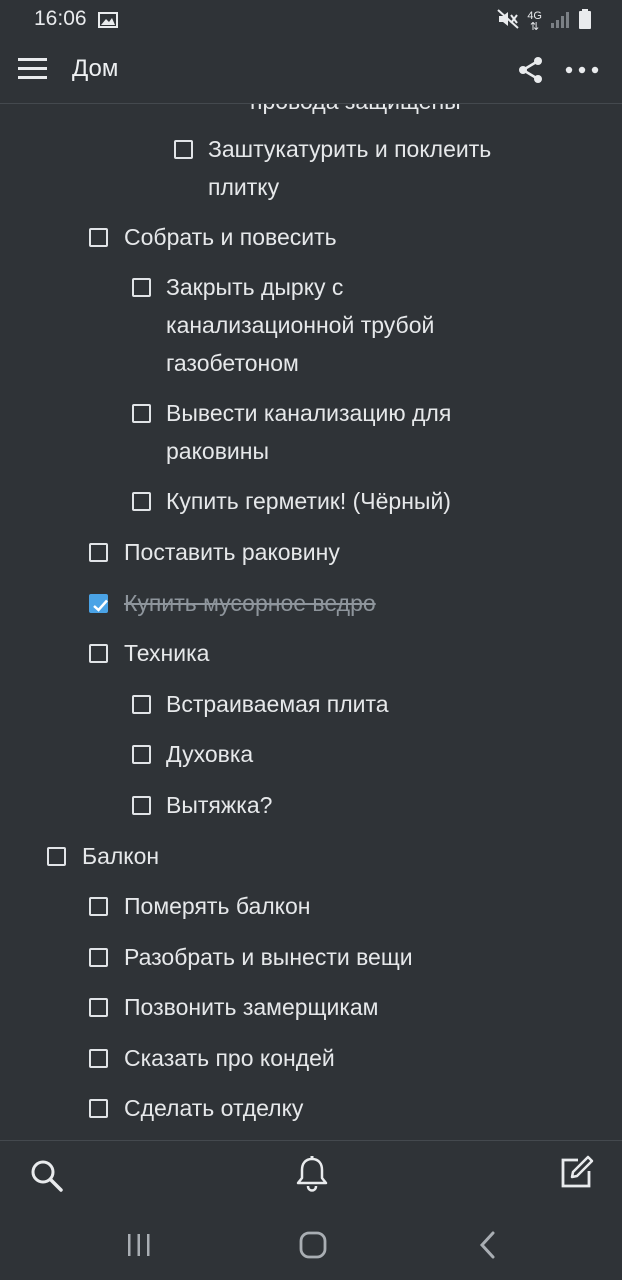 The width and height of the screenshot is (622, 1280). What do you see at coordinates (251, 1007) in the screenshot?
I see `item-text: Позвонить замерщикам` at bounding box center [251, 1007].